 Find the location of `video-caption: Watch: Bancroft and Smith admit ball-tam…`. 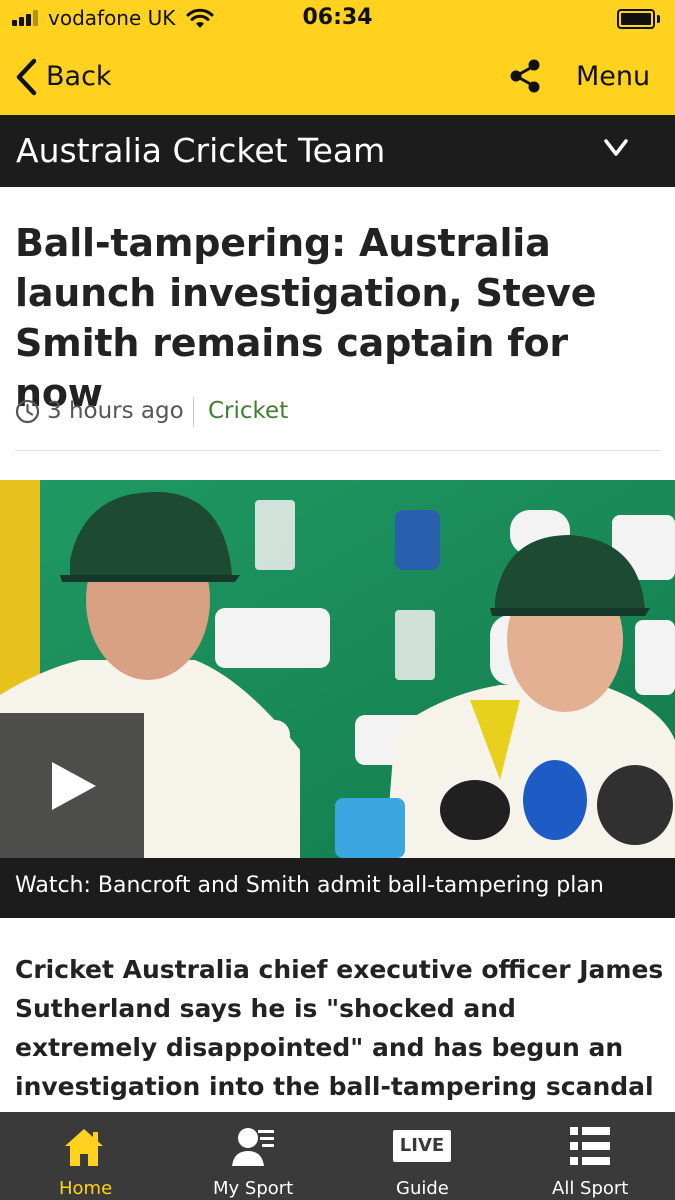

video-caption: Watch: Bancroft and Smith admit ball-tam… is located at coordinates (309, 885).